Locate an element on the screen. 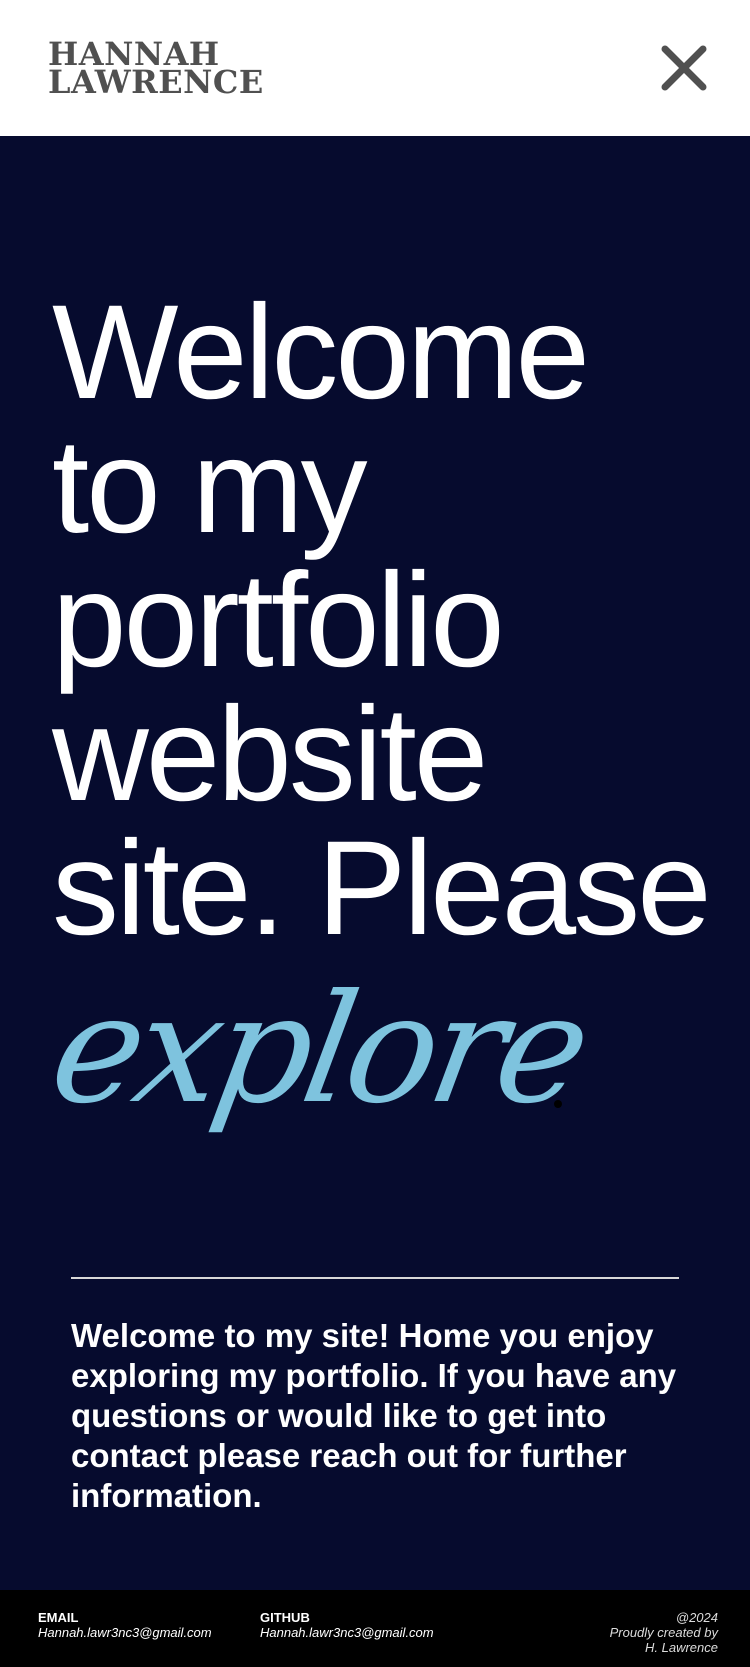 The image size is (750, 1667). credit-year: @2024 is located at coordinates (696, 1617).